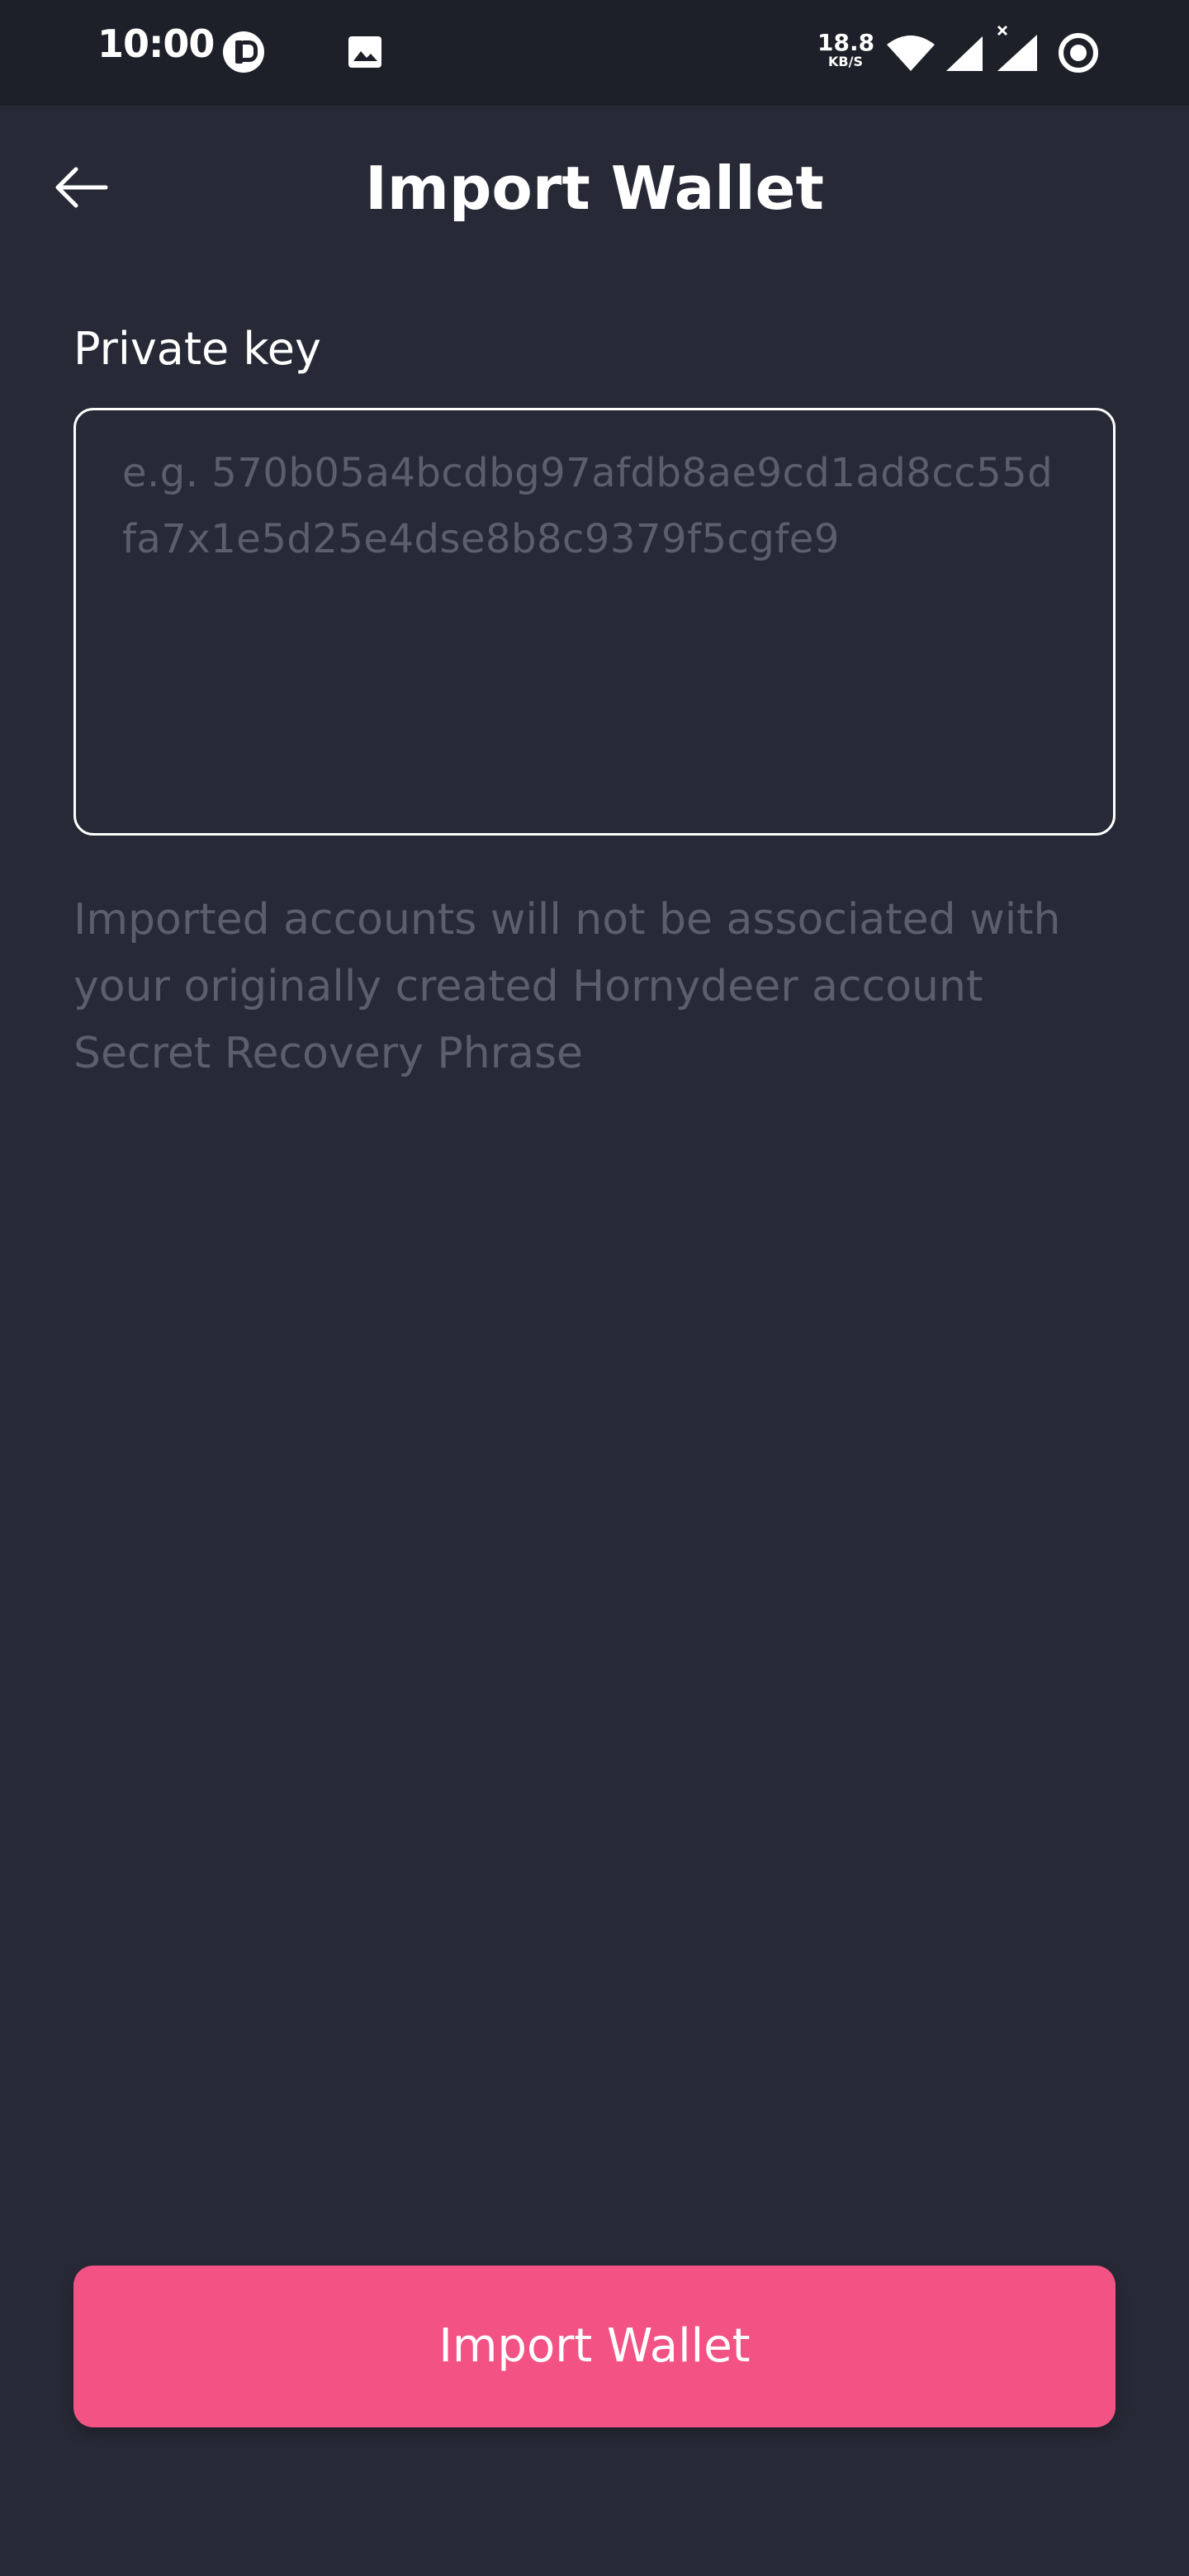  I want to click on cell-signal-no-data-icon, so click(1017, 48).